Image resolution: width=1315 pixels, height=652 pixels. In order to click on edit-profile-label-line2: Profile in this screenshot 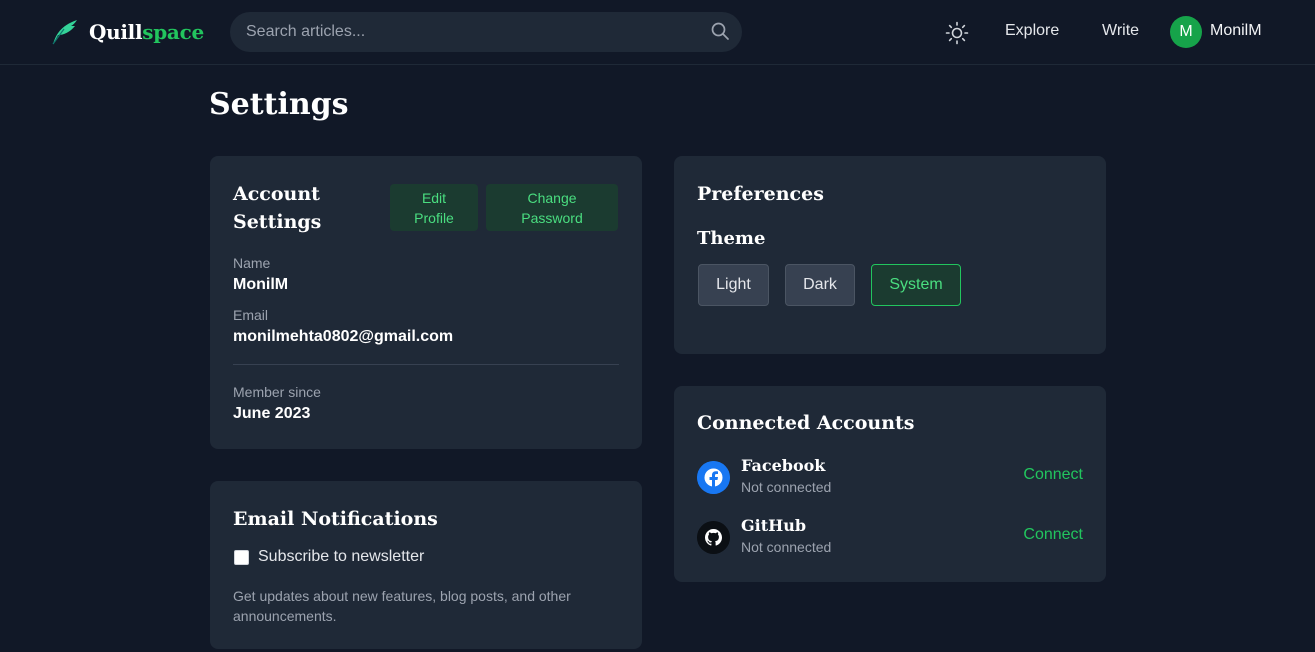, I will do `click(434, 217)`.